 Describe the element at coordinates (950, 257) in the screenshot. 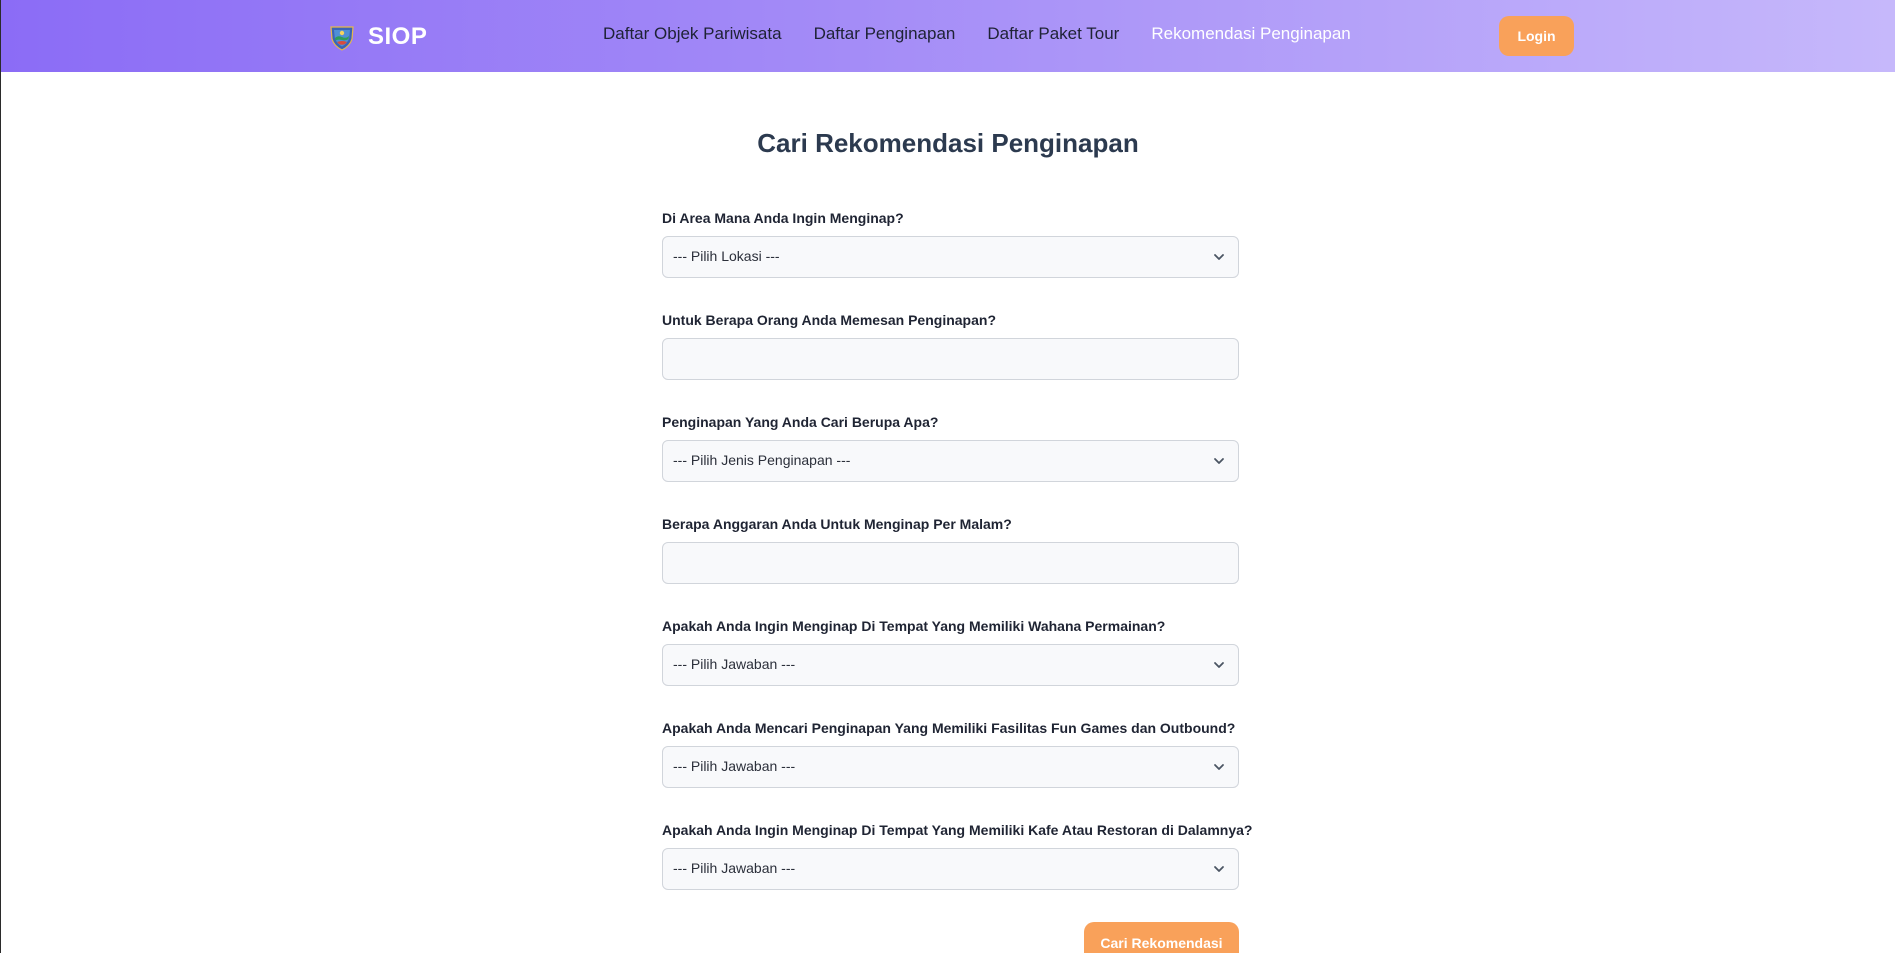

I see `location-select: --- Pilih Lokasi ---` at that location.